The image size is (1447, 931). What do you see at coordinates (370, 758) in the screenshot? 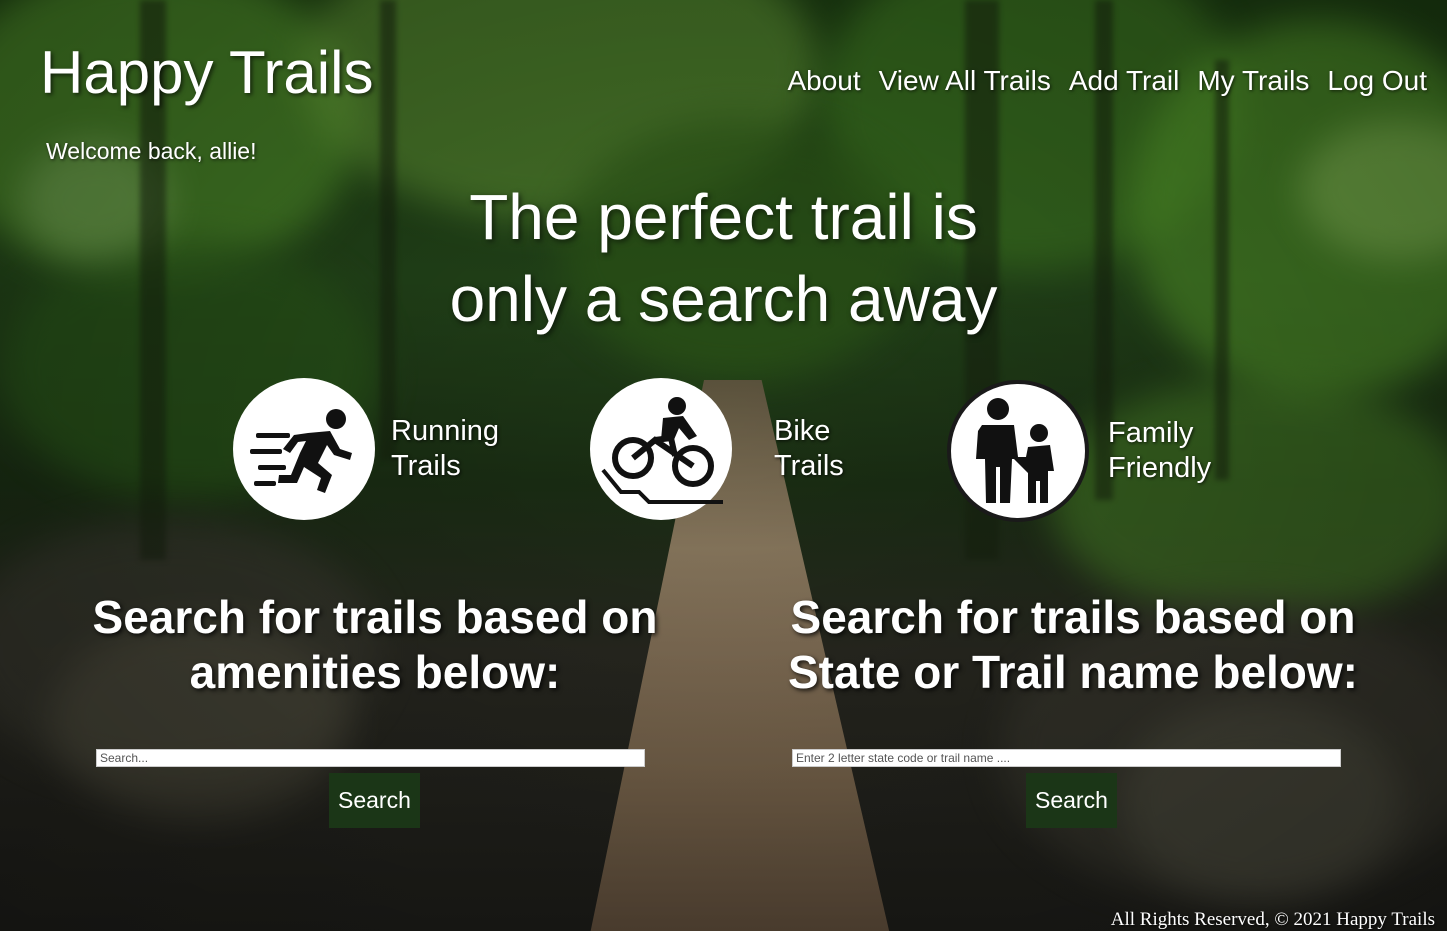
I see `amenities-search-input` at bounding box center [370, 758].